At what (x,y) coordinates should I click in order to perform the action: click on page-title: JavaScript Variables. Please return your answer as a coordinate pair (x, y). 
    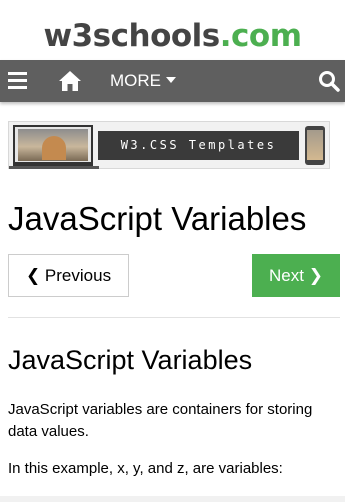
    Looking at the image, I should click on (157, 218).